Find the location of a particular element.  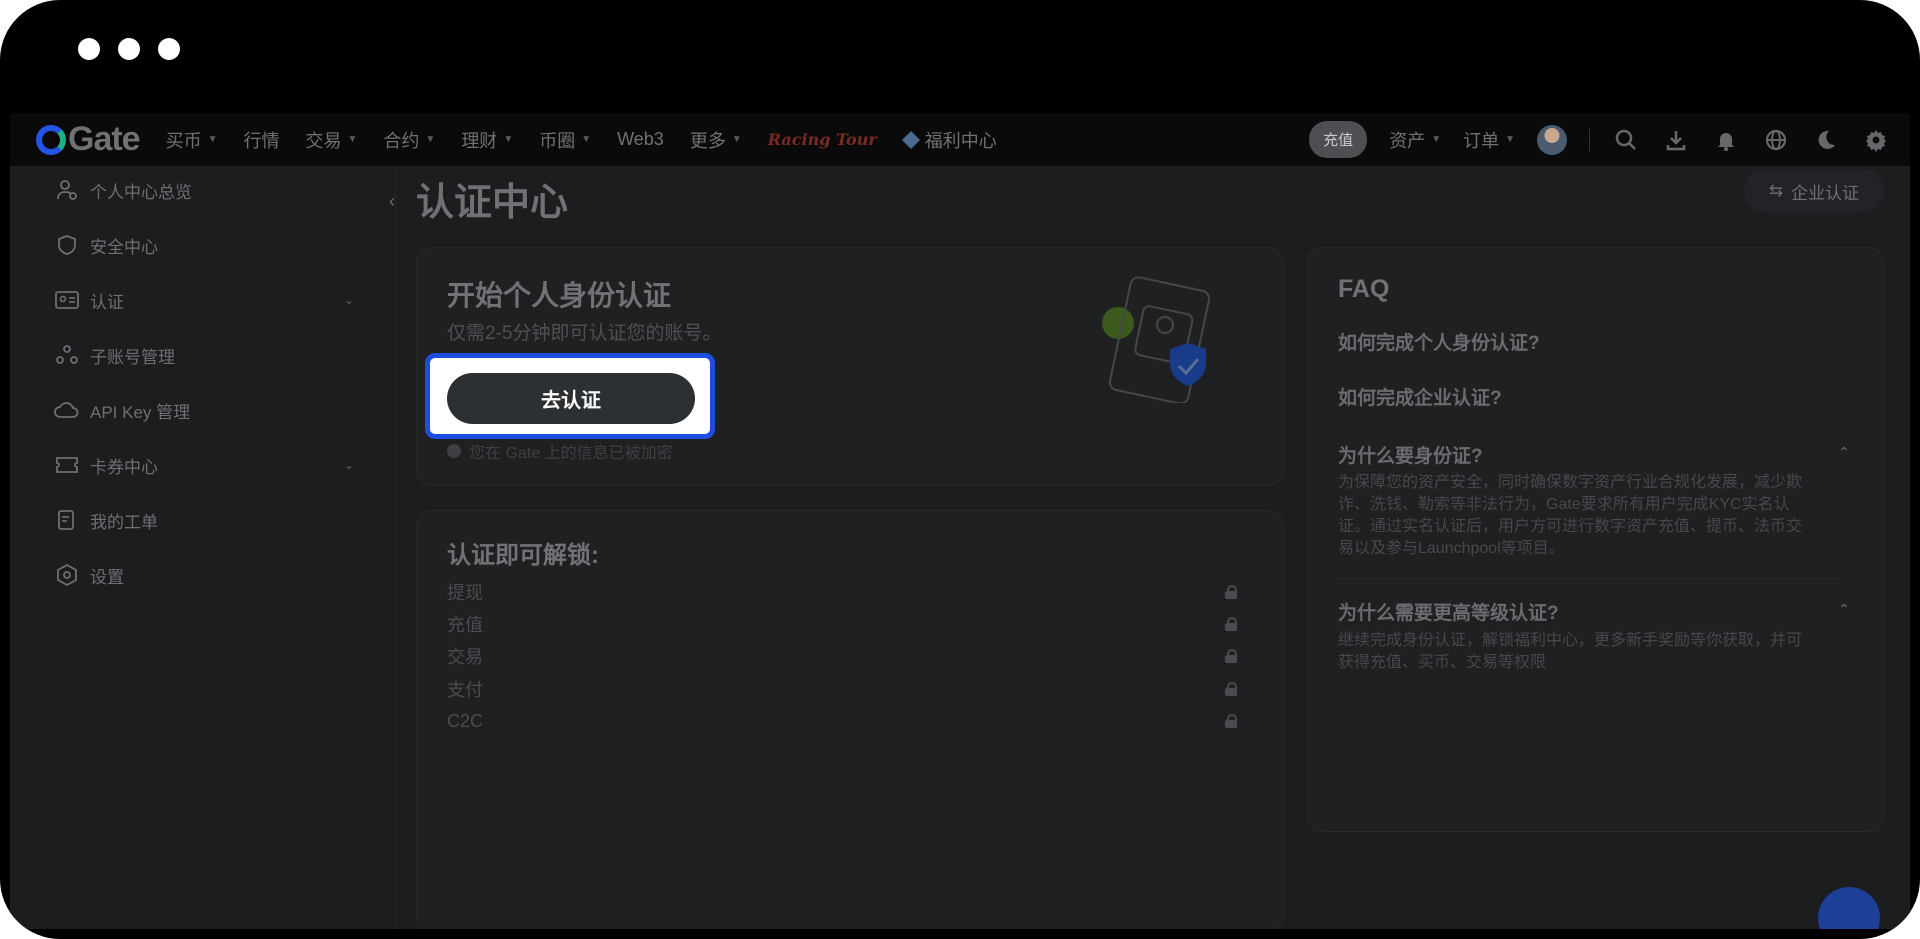

nav-item-assets: 资产 ▼ is located at coordinates (1415, 140).